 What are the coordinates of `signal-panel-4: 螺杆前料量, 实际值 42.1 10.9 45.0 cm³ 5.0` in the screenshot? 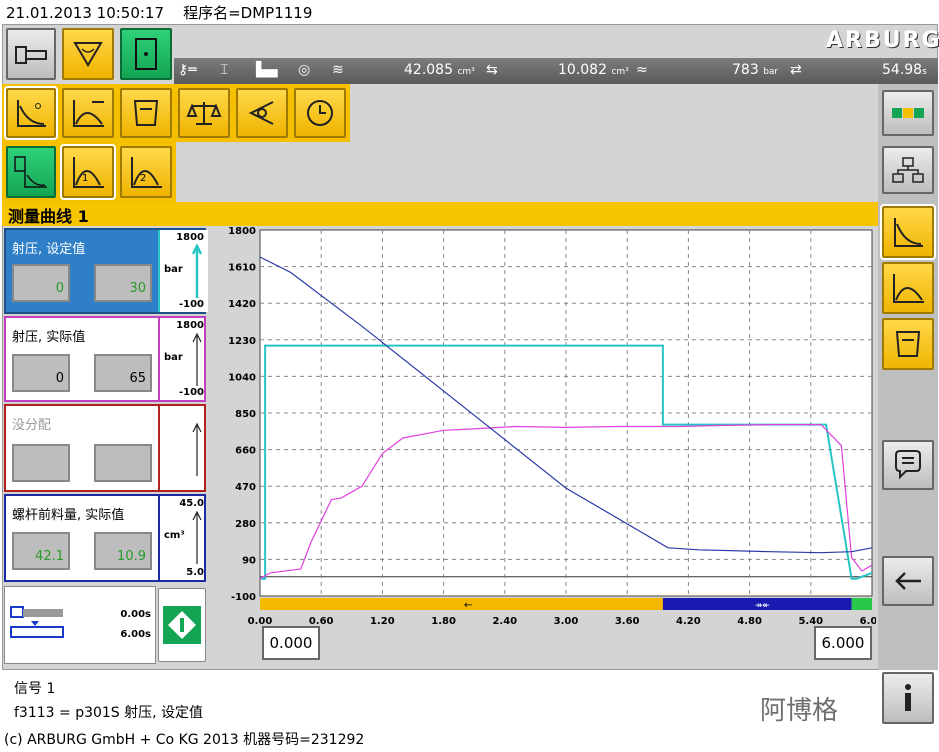 It's located at (105, 538).